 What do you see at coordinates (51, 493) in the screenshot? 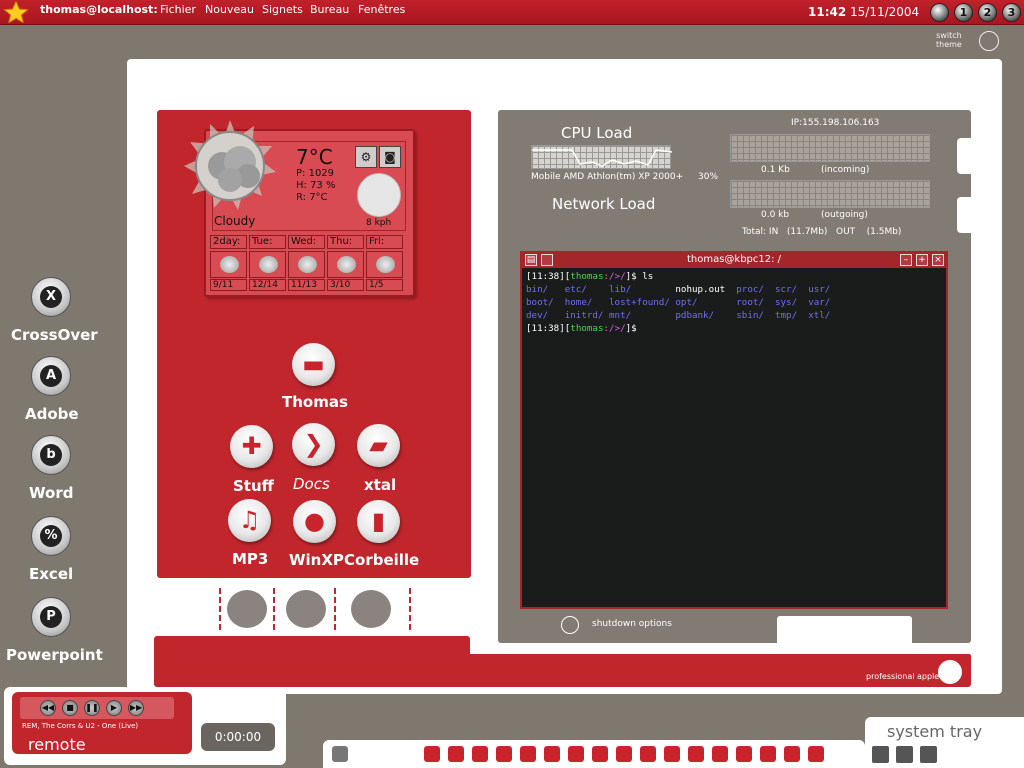
I see `dock-label-word: Word` at bounding box center [51, 493].